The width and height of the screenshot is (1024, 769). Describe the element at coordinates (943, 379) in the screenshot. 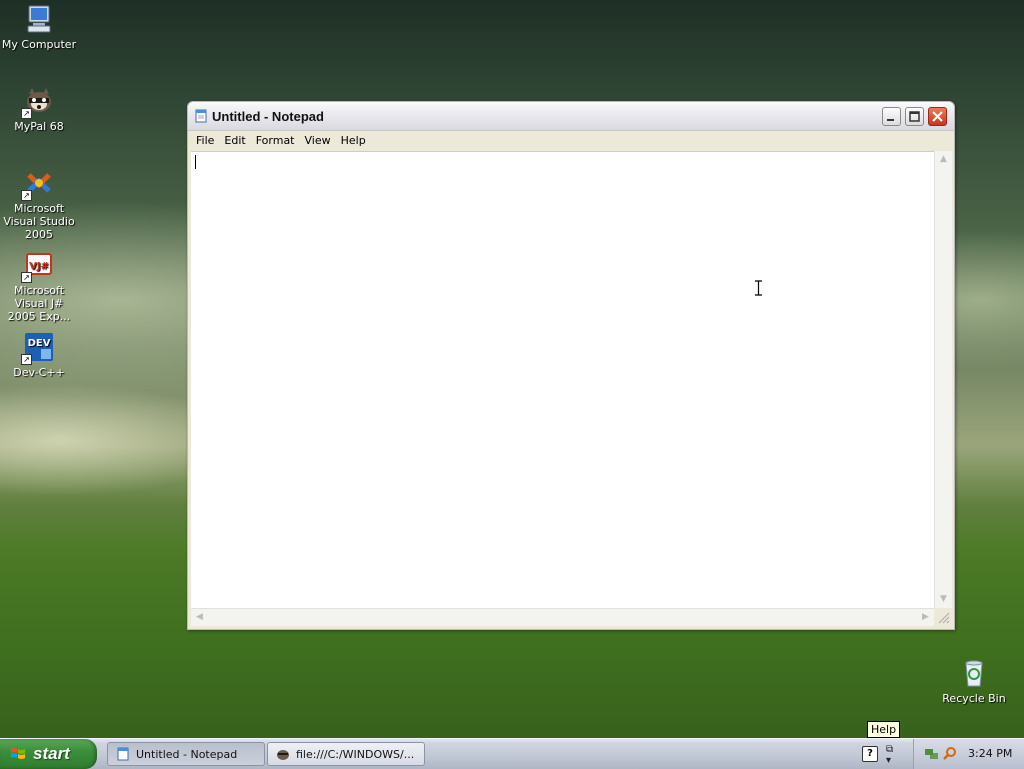

I see `vertical-scrollbar: ▲ ▼` at that location.